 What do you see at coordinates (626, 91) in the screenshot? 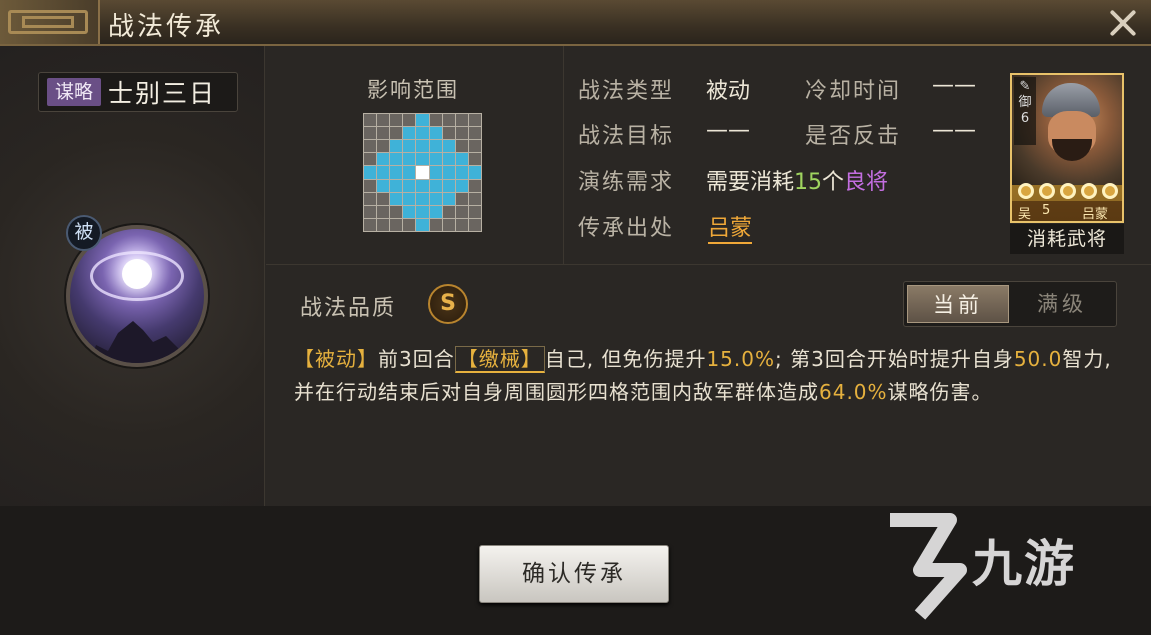
I see `skill-type-label: 战法类型` at bounding box center [626, 91].